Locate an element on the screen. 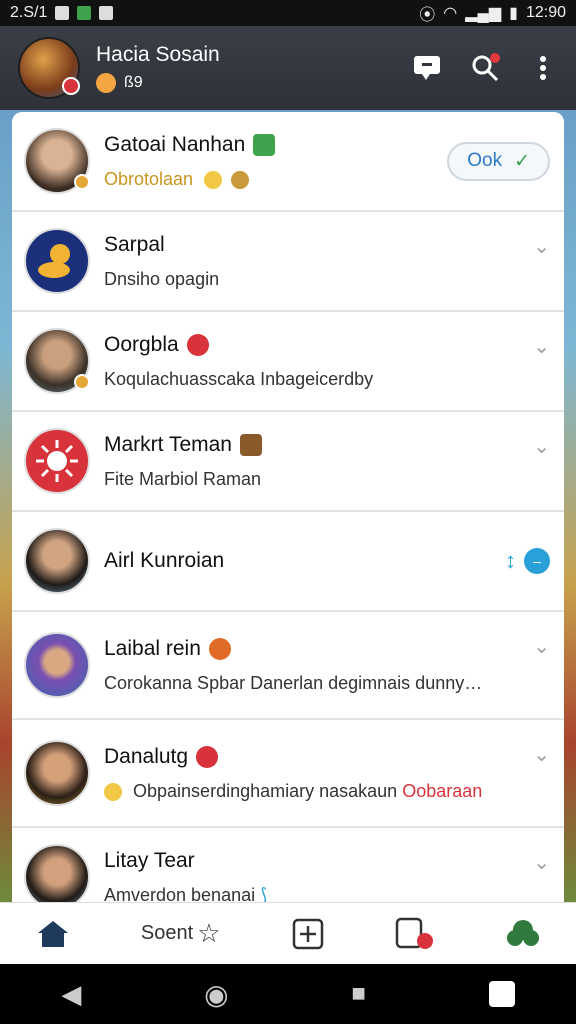  typing-indicator: ↕ – is located at coordinates (527, 561).